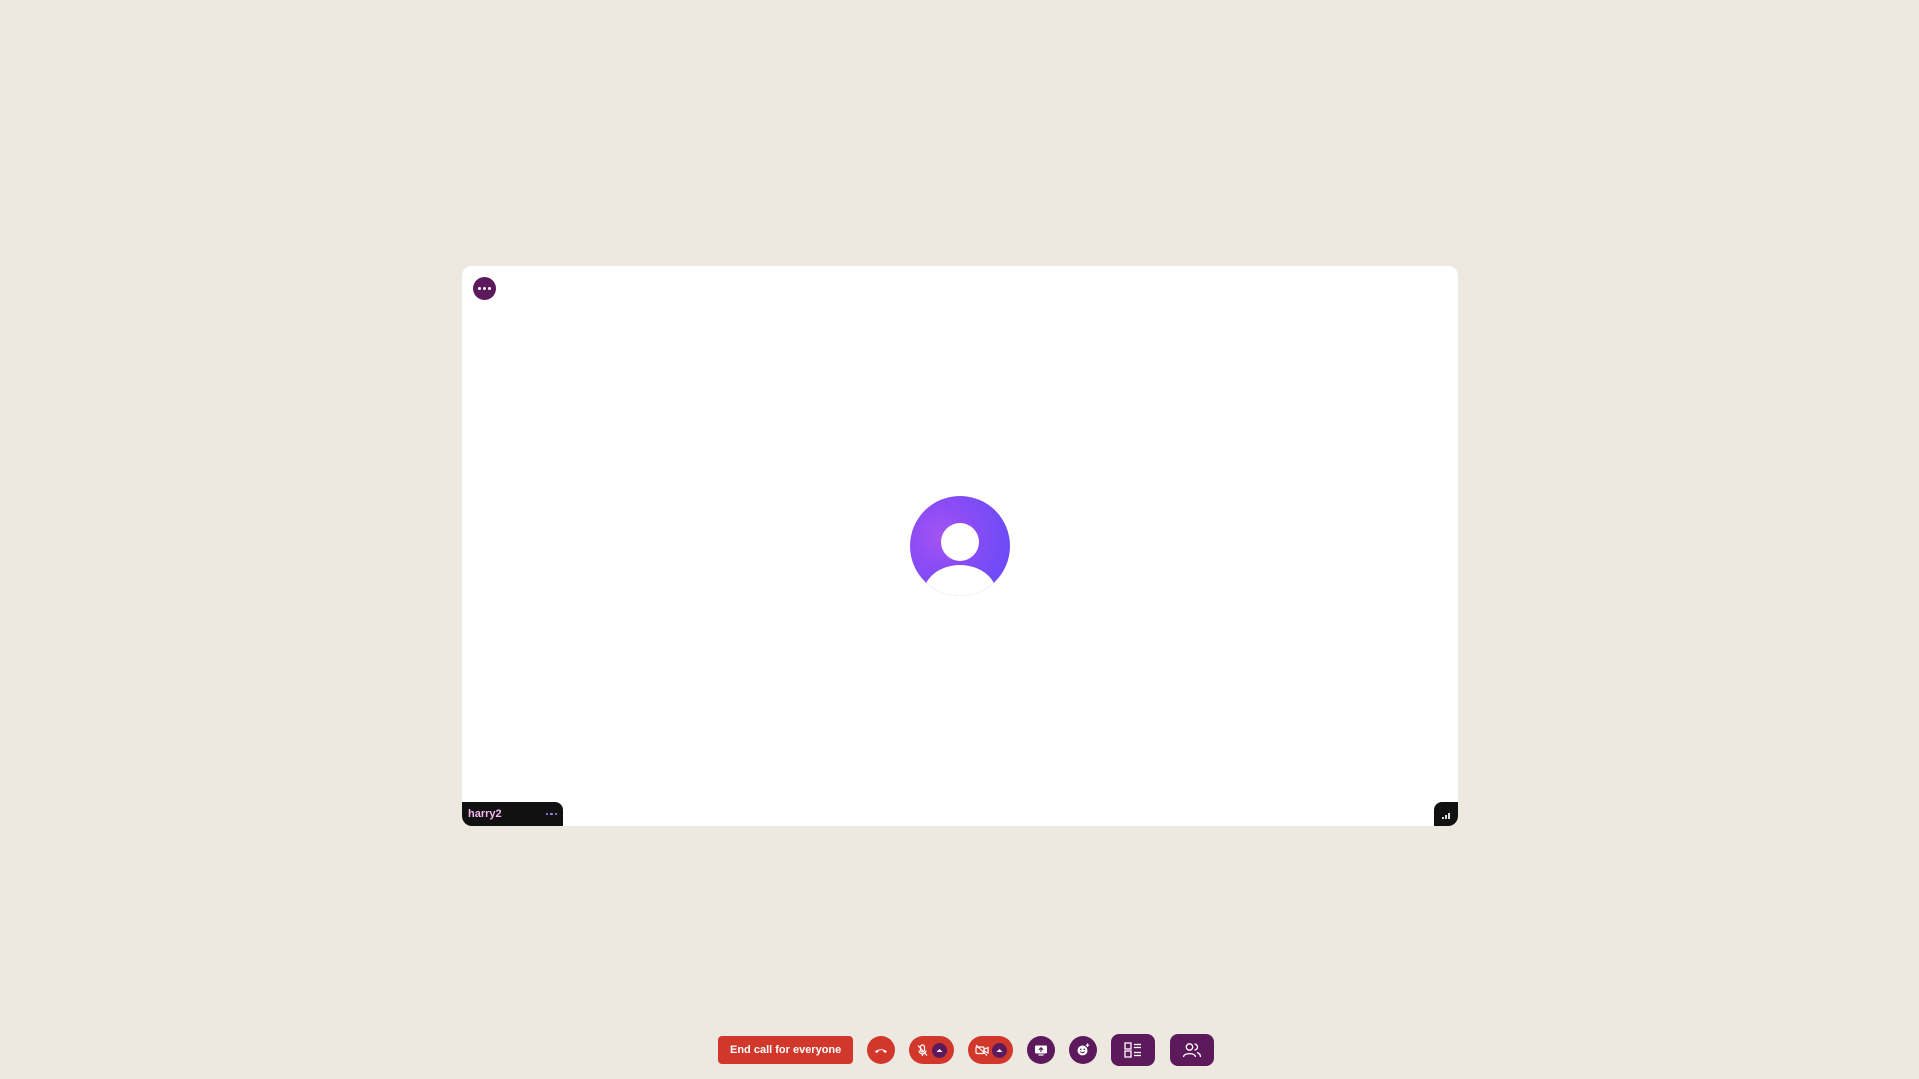  I want to click on participant-name: harry2, so click(485, 814).